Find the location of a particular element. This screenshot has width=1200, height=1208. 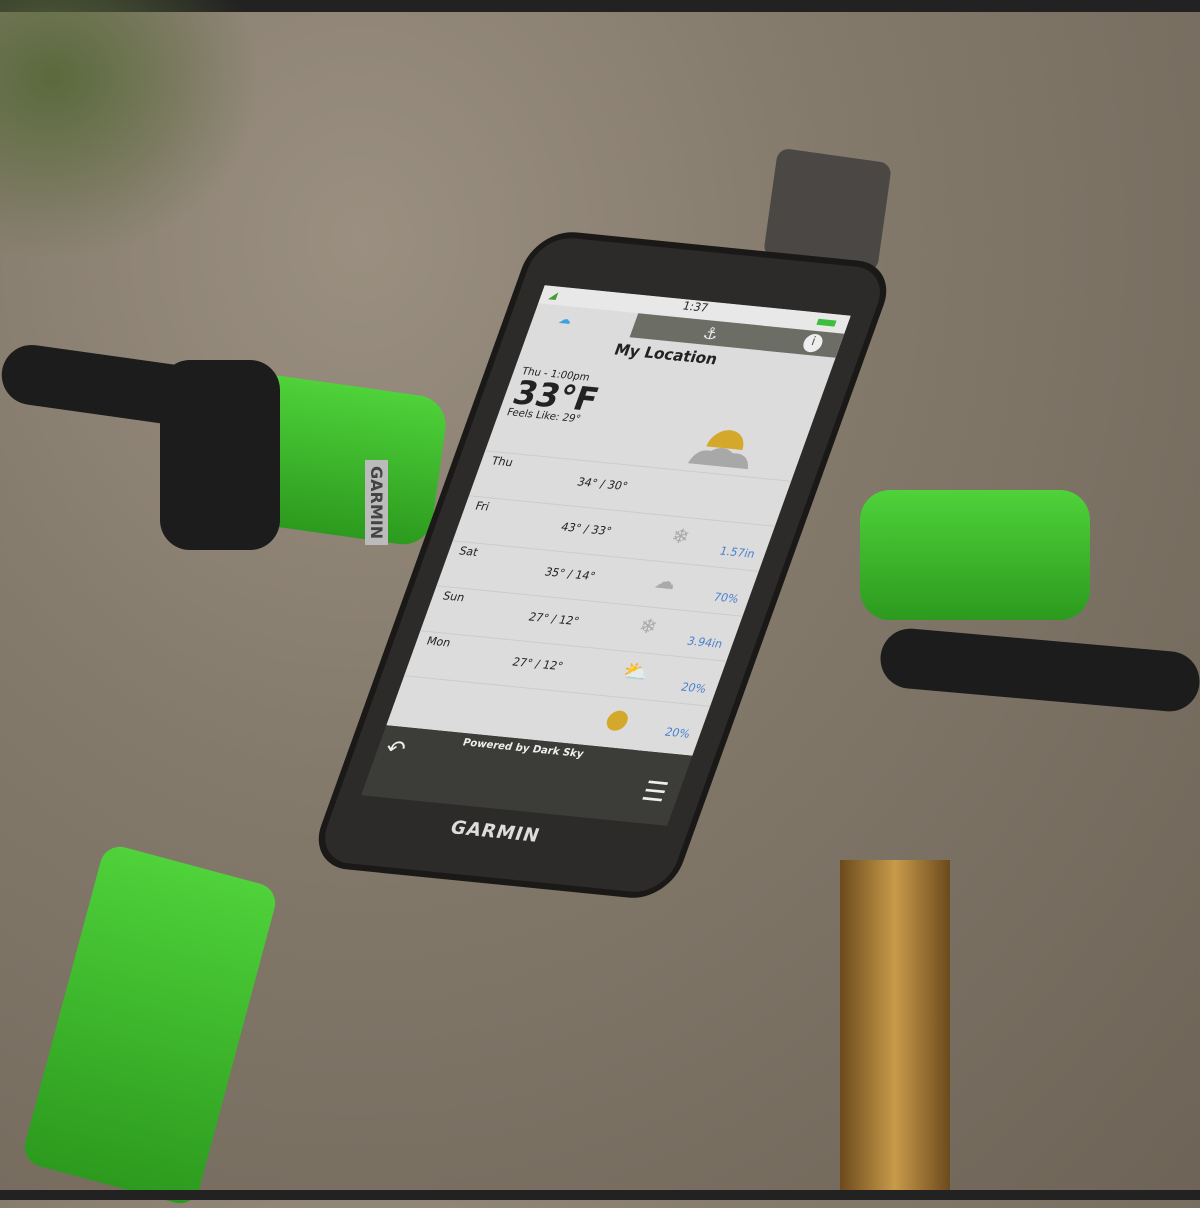

fender is located at coordinates (150, 1025).